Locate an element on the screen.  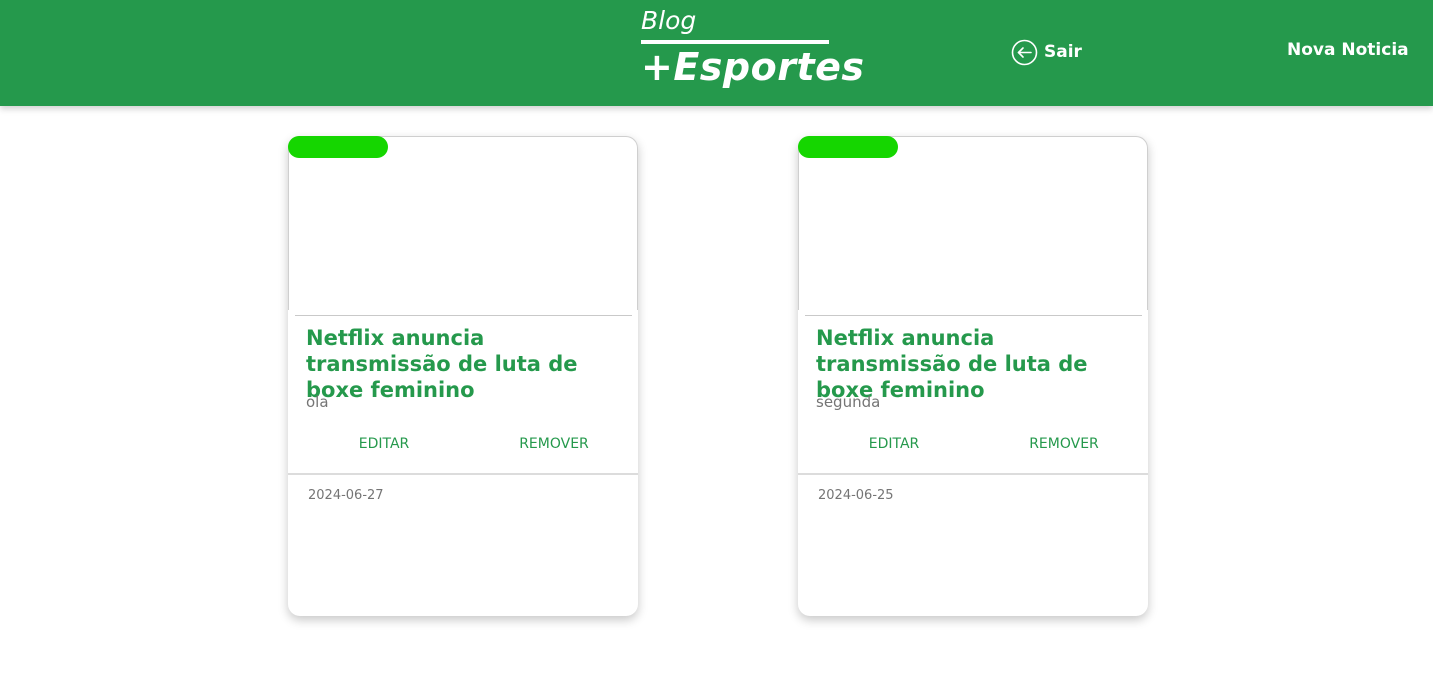
arrow-left-circle-icon is located at coordinates (1024, 52).